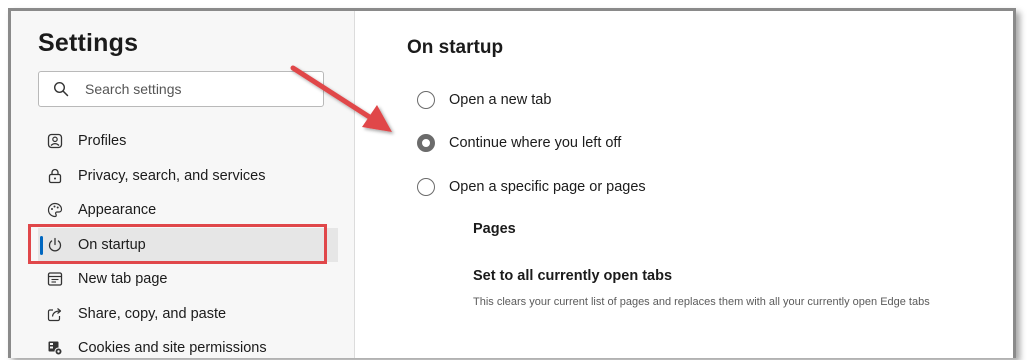  What do you see at coordinates (152, 313) in the screenshot?
I see `sidebar-item-label: Share, copy, and paste` at bounding box center [152, 313].